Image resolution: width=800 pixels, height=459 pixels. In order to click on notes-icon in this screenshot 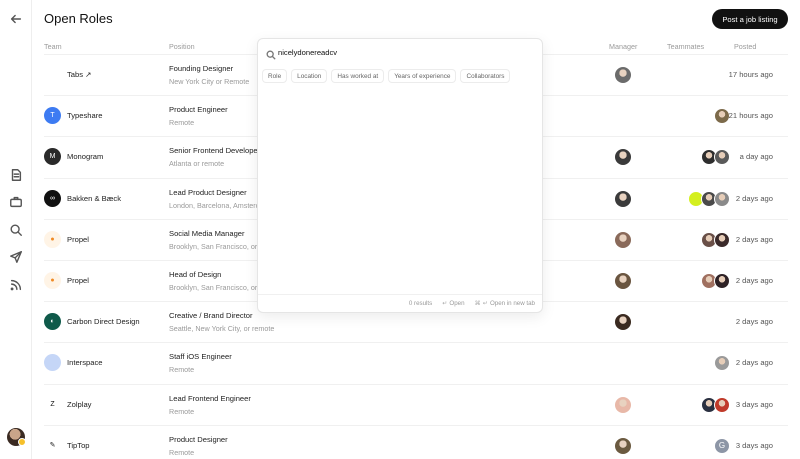, I will do `click(16, 175)`.